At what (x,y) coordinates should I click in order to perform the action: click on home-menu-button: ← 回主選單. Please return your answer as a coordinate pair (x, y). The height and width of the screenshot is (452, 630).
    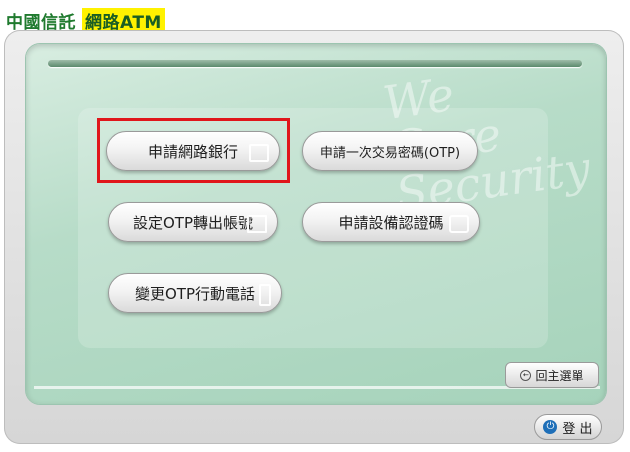
    Looking at the image, I should click on (552, 375).